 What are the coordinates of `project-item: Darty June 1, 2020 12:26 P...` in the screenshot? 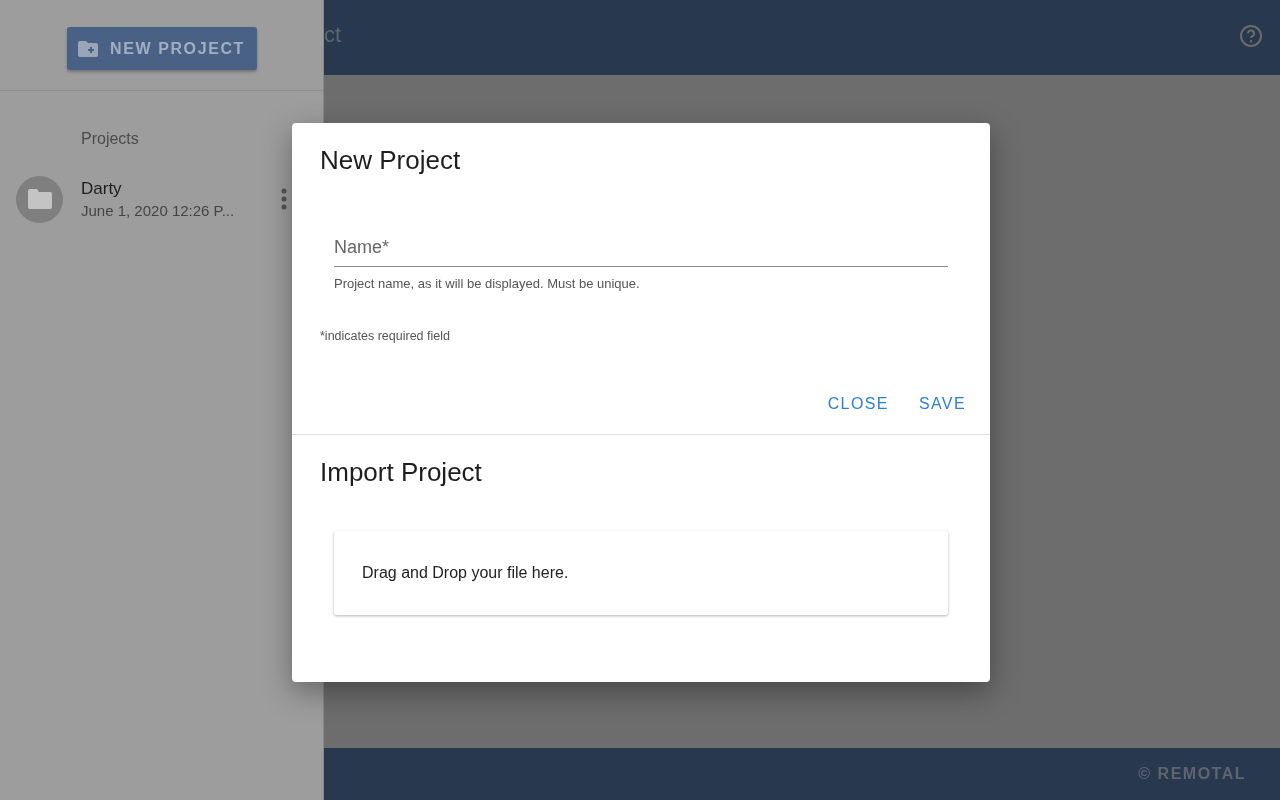 It's located at (161, 199).